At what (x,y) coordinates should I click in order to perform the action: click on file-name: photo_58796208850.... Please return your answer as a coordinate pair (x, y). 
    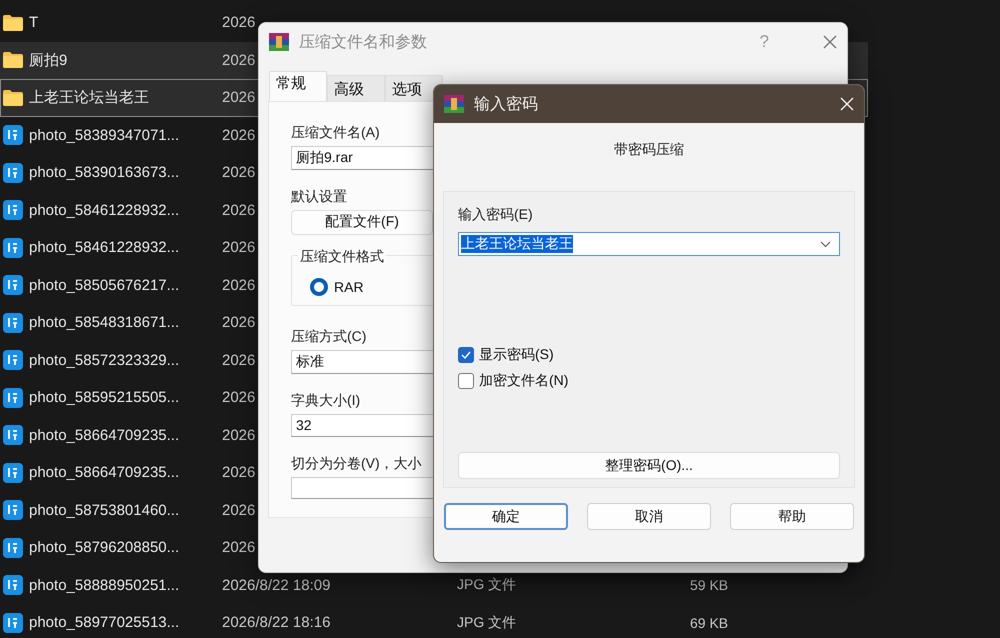
    Looking at the image, I should click on (104, 547).